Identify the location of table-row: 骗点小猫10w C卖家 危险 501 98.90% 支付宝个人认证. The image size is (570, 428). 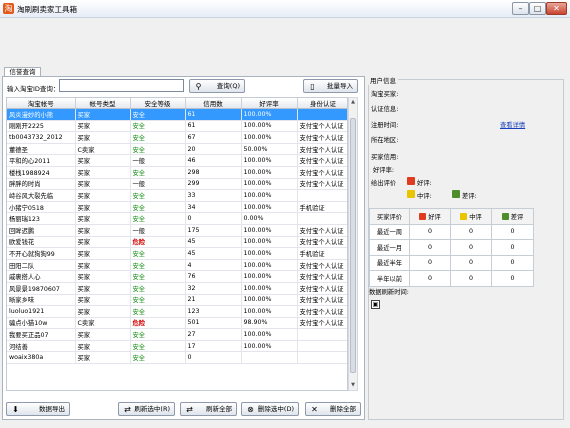
(177, 323).